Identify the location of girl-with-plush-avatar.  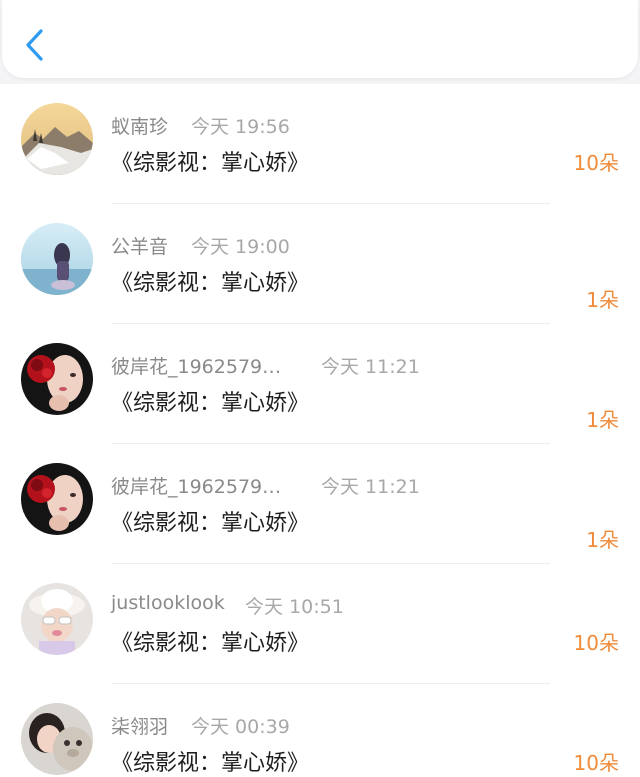
(57, 739).